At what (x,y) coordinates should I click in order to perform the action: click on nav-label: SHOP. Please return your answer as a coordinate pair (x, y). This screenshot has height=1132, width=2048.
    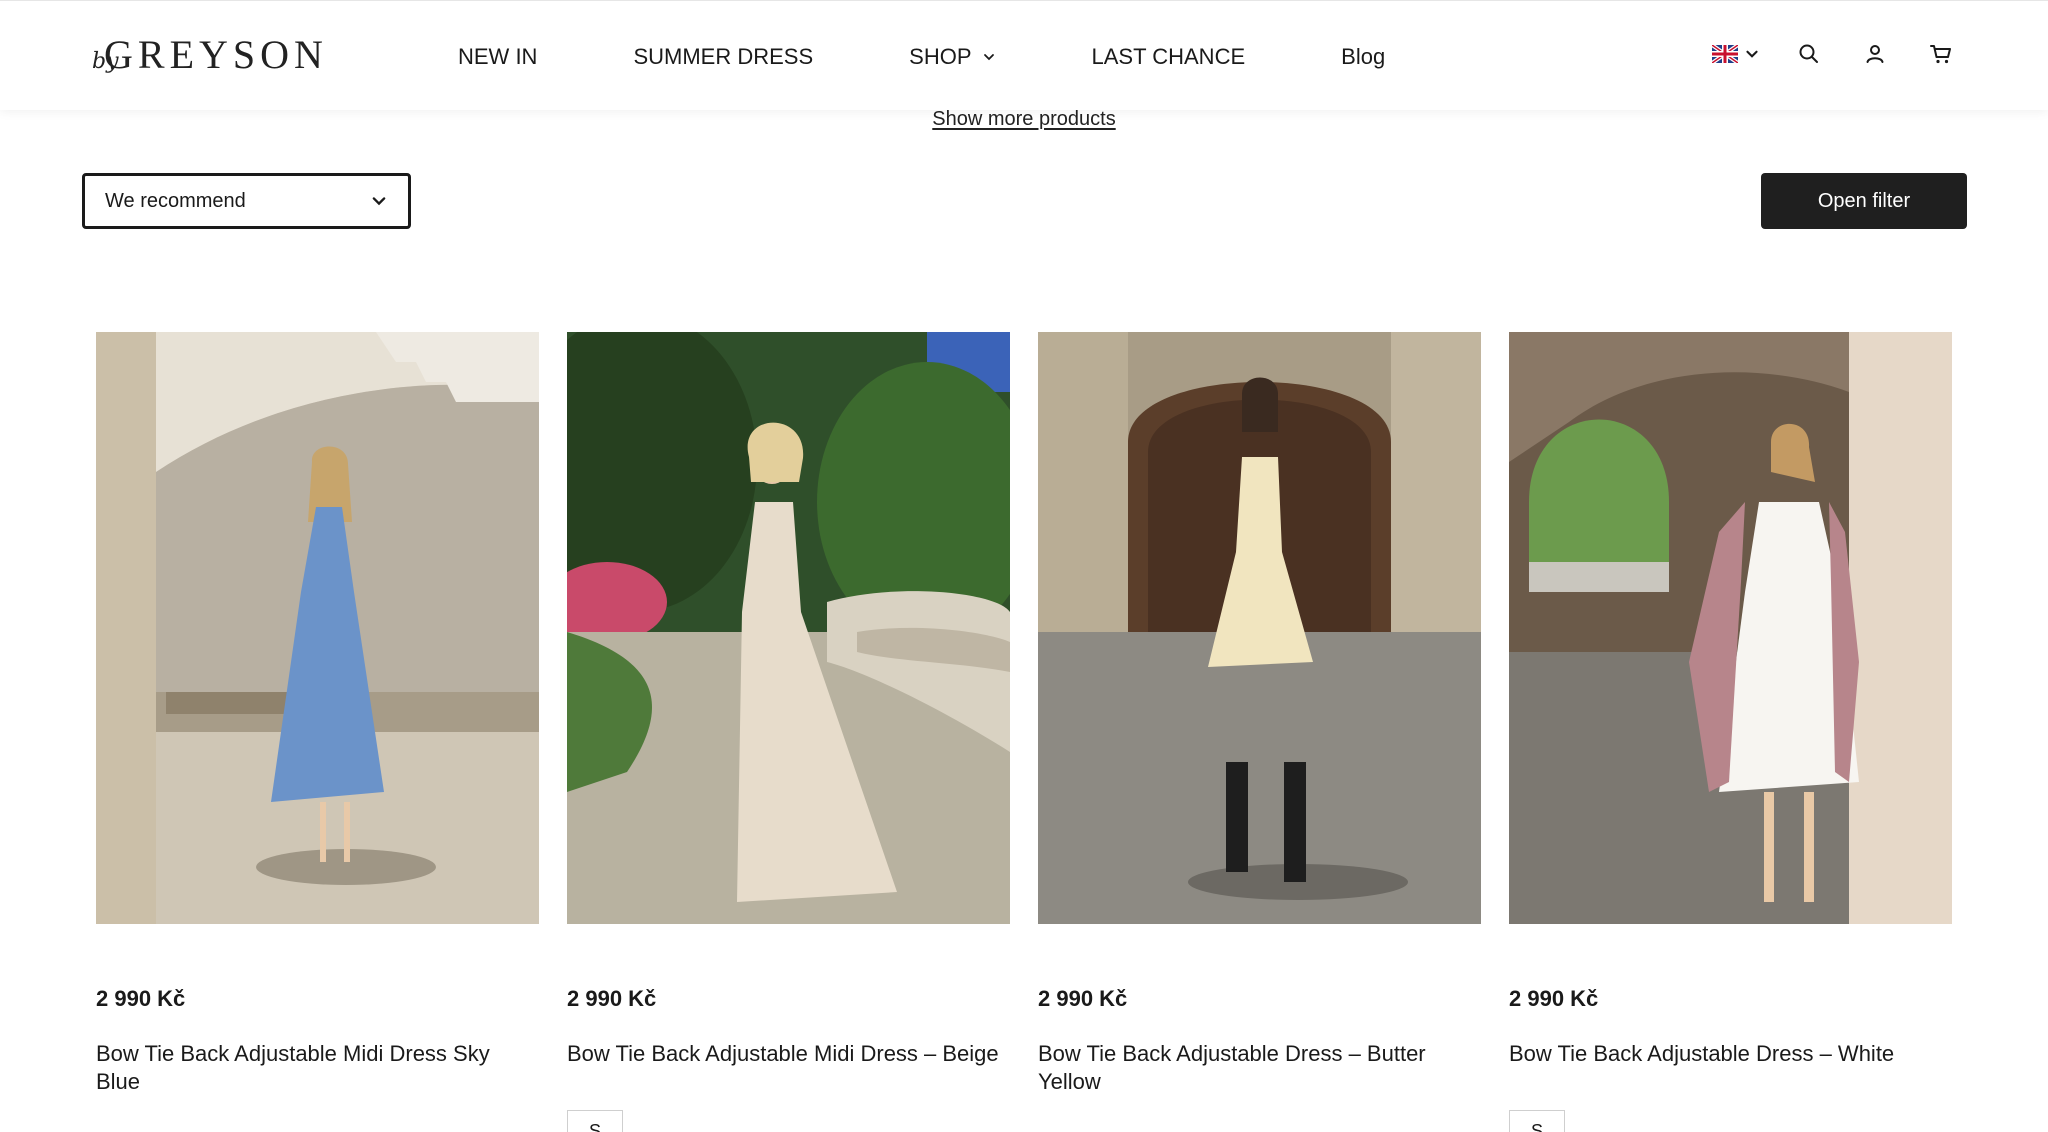
    Looking at the image, I should click on (940, 56).